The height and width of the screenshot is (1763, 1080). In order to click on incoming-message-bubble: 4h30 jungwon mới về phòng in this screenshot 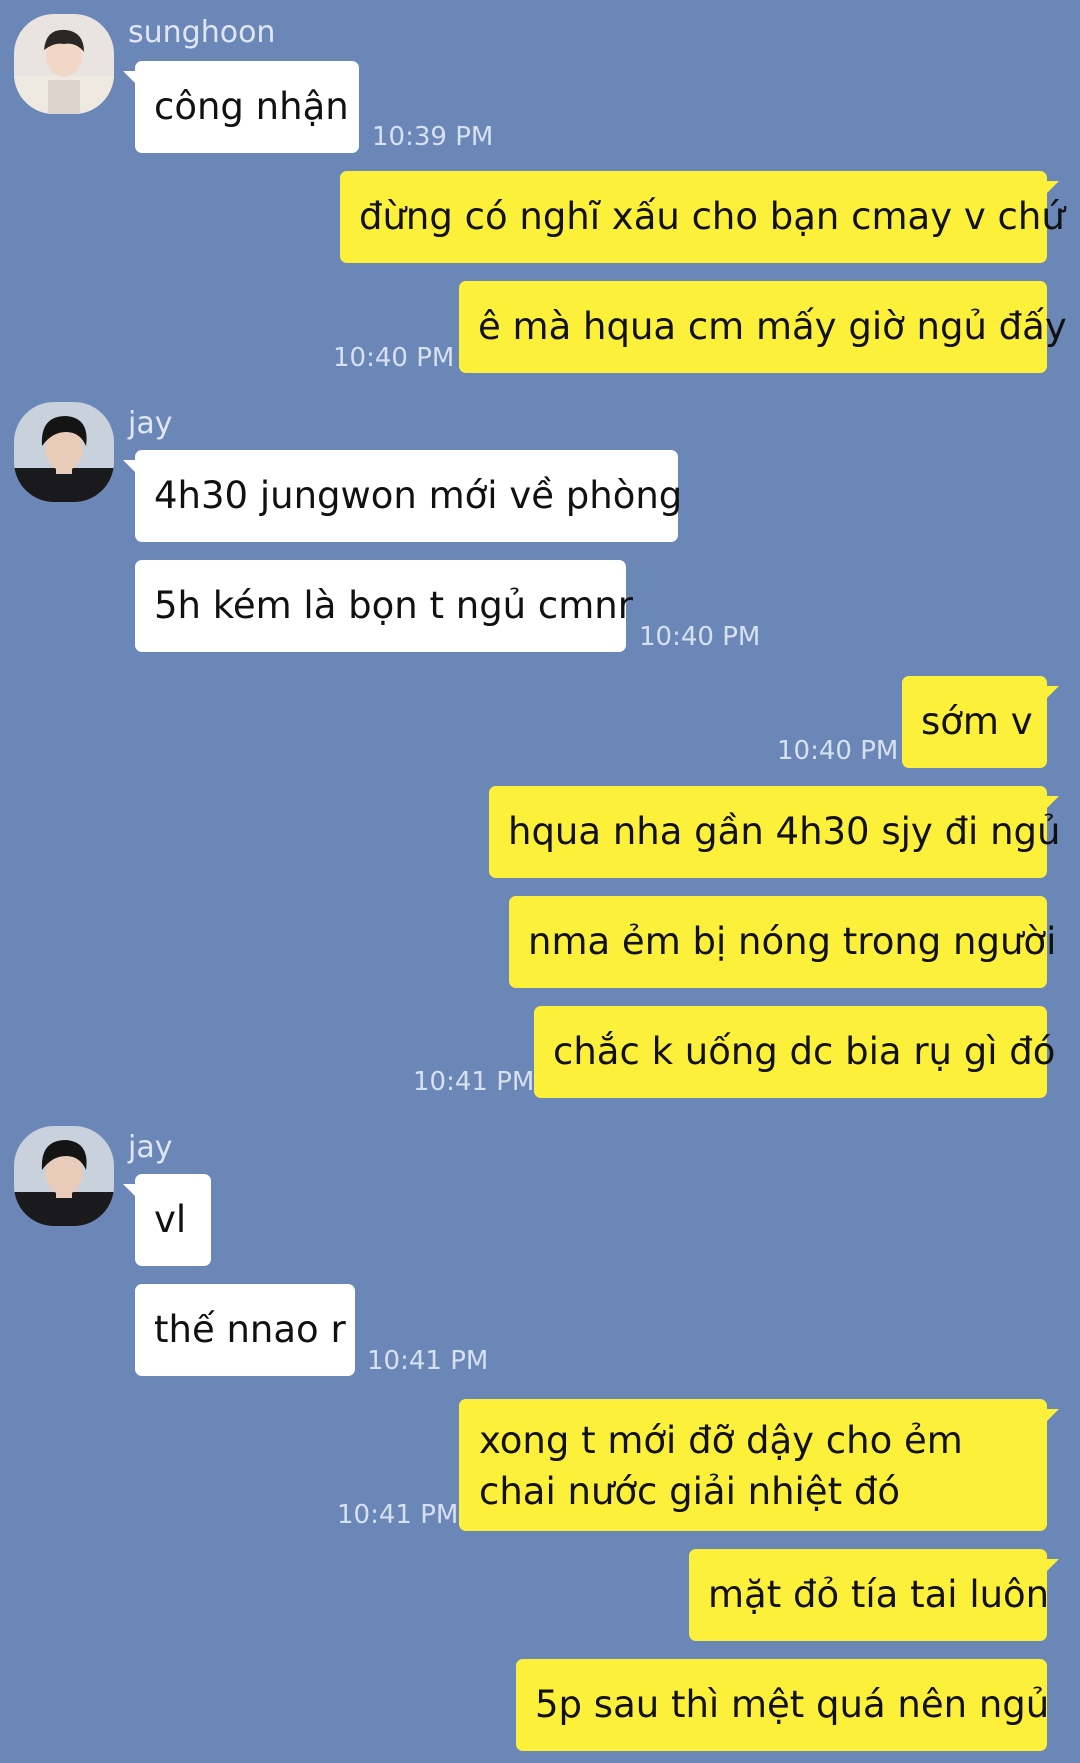, I will do `click(402, 496)`.